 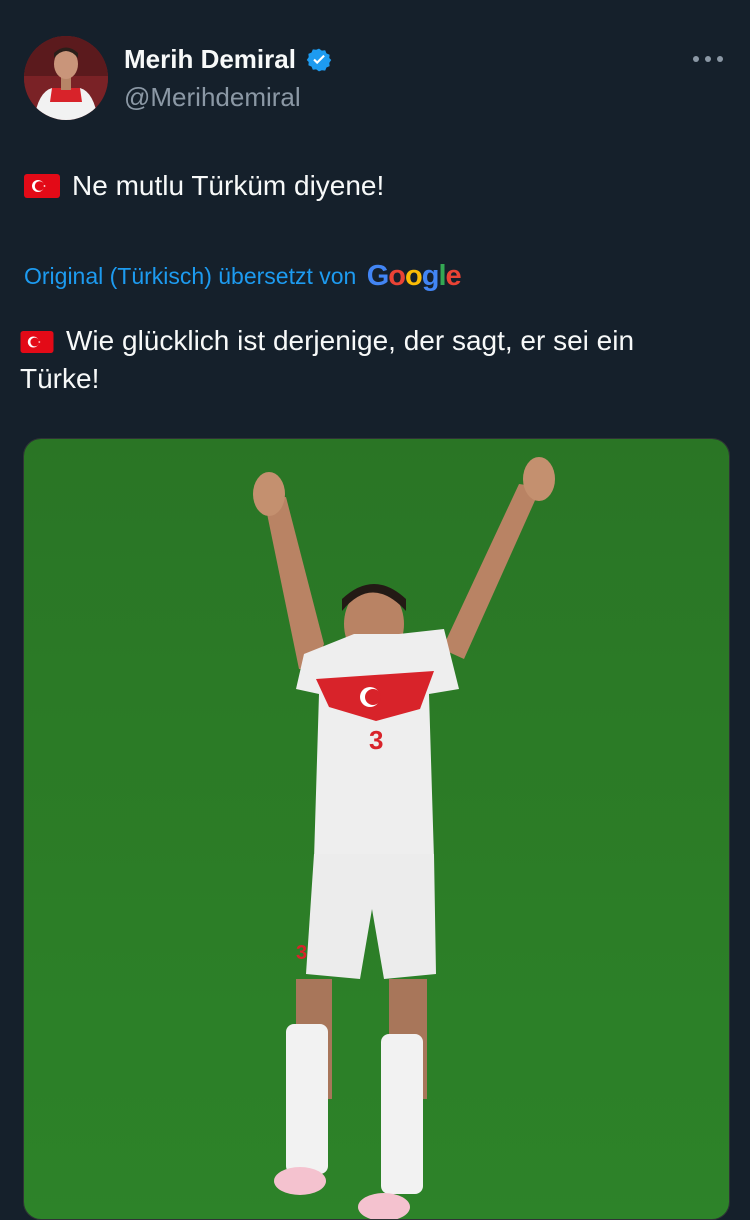 What do you see at coordinates (375, 79) in the screenshot?
I see `tweet-header: Merih Demiral @Merihdemiral` at bounding box center [375, 79].